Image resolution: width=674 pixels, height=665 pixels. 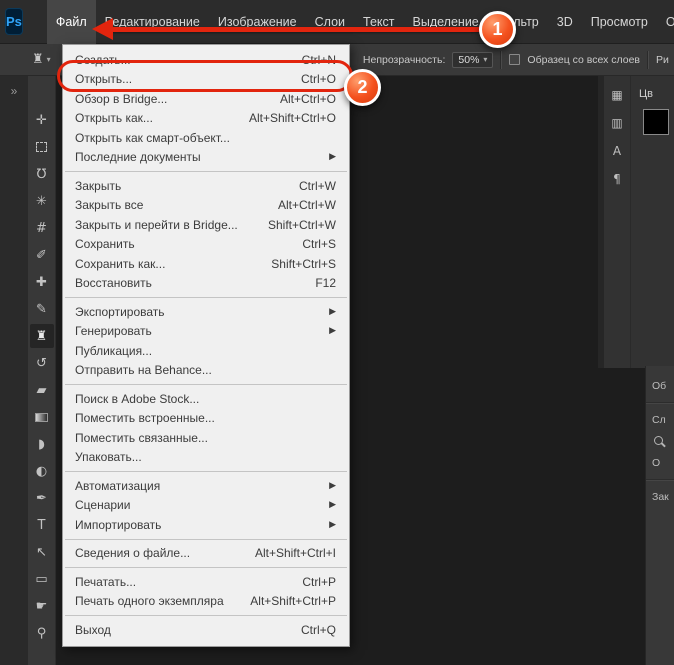 What do you see at coordinates (206, 158) in the screenshot?
I see `menu-item-recent-files: Последние документы ▶` at bounding box center [206, 158].